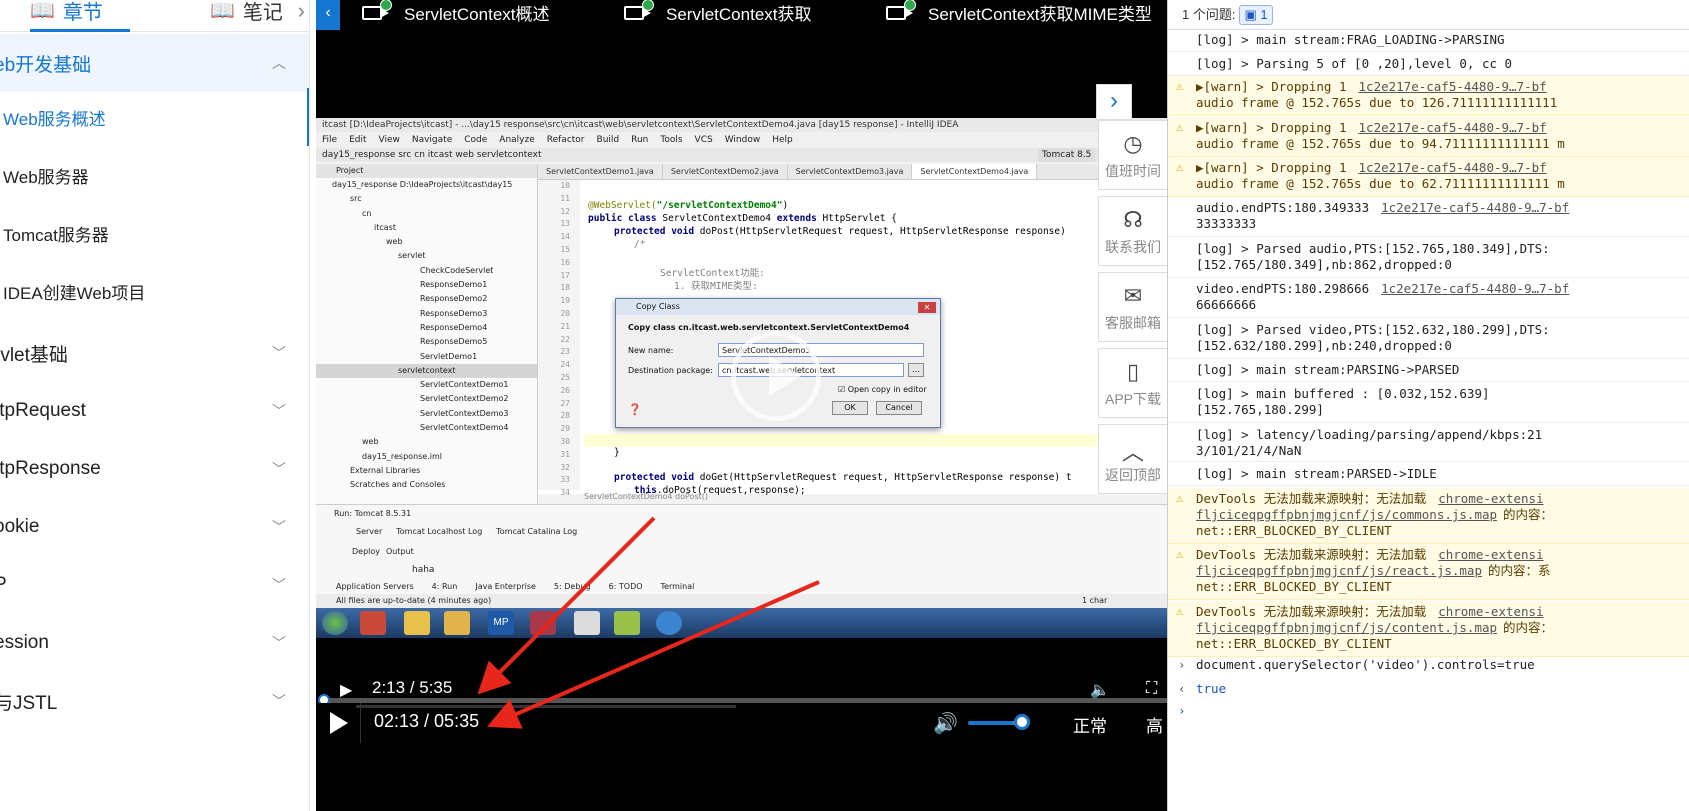 This screenshot has width=1689, height=811. What do you see at coordinates (1132, 383) in the screenshot?
I see `app-download-button: ▯ APP下载` at bounding box center [1132, 383].